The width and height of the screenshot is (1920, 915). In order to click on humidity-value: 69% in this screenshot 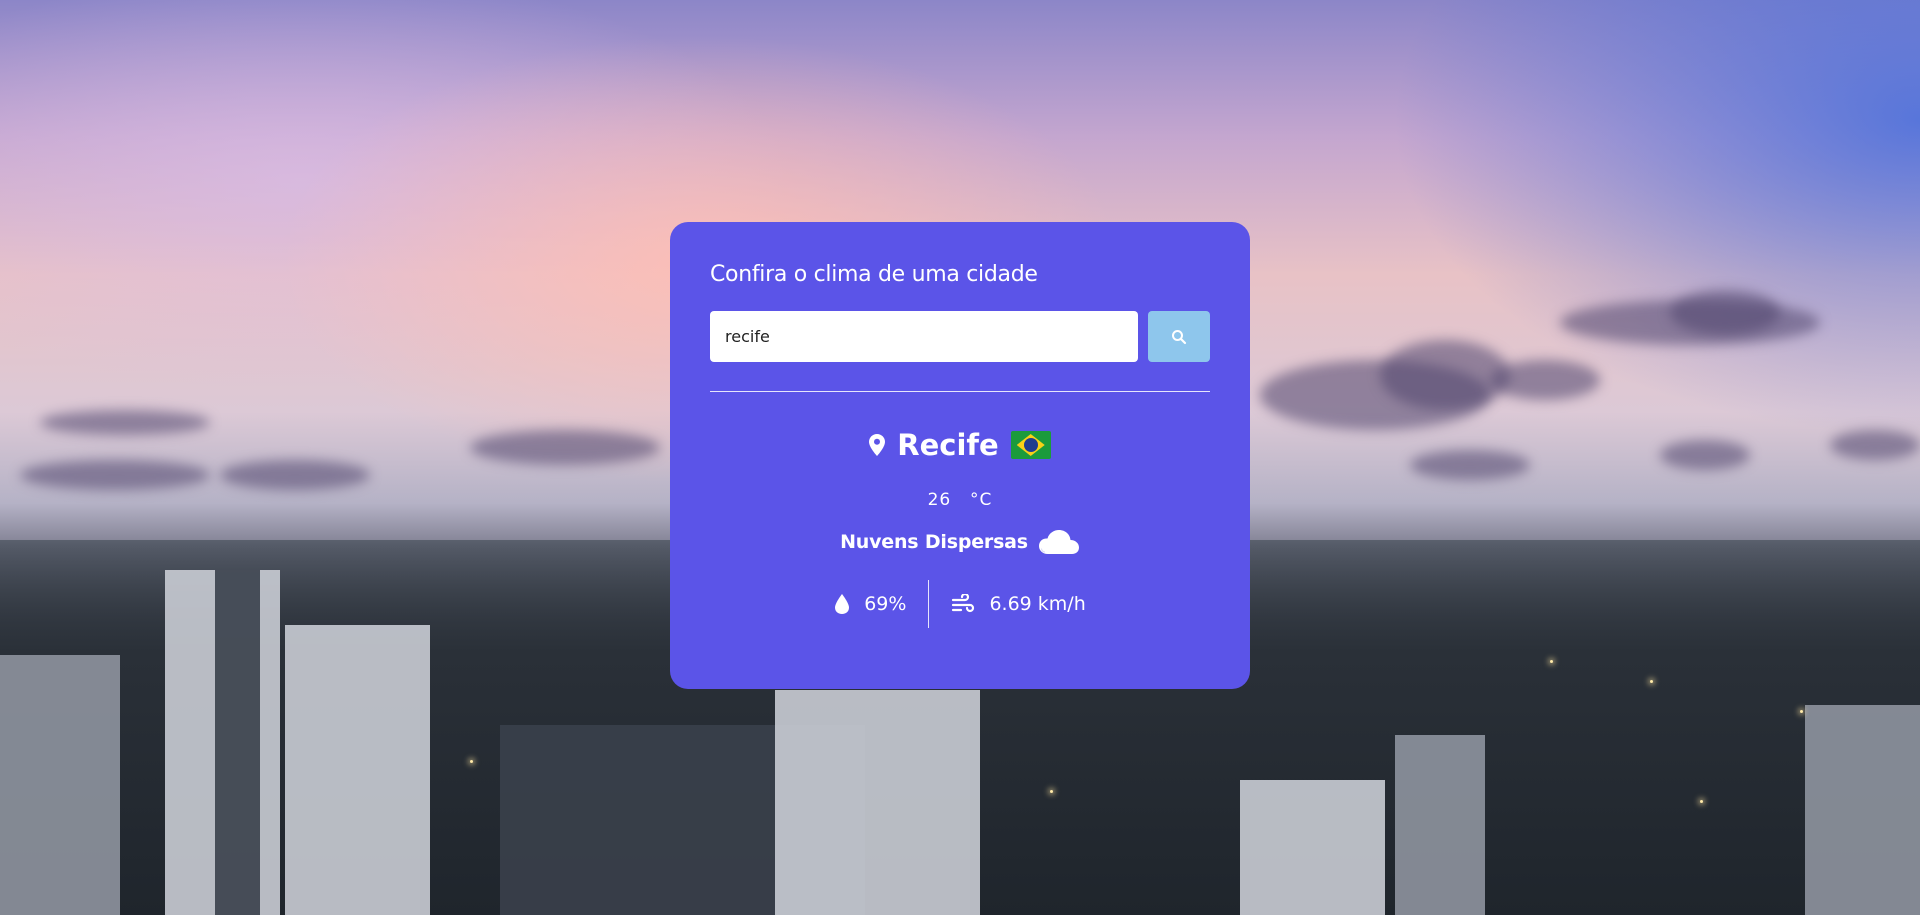, I will do `click(885, 604)`.